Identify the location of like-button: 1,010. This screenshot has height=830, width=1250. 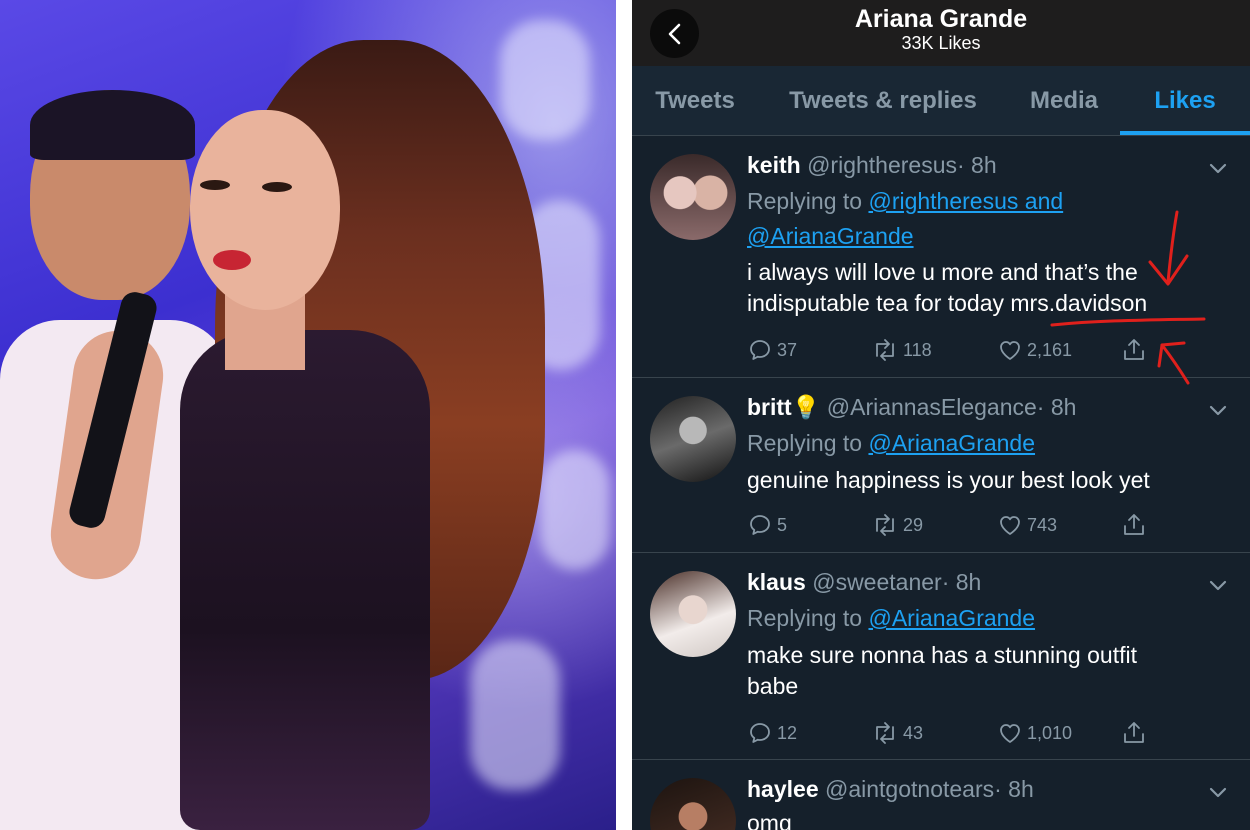
(1034, 733).